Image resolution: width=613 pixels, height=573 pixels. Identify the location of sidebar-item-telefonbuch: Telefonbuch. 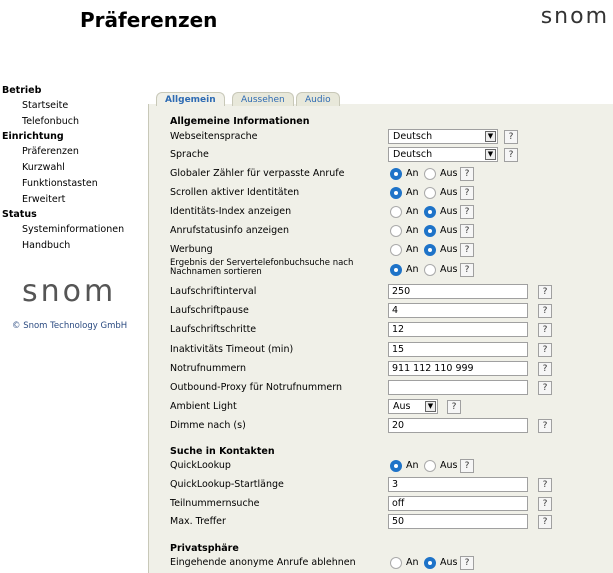
(71, 122).